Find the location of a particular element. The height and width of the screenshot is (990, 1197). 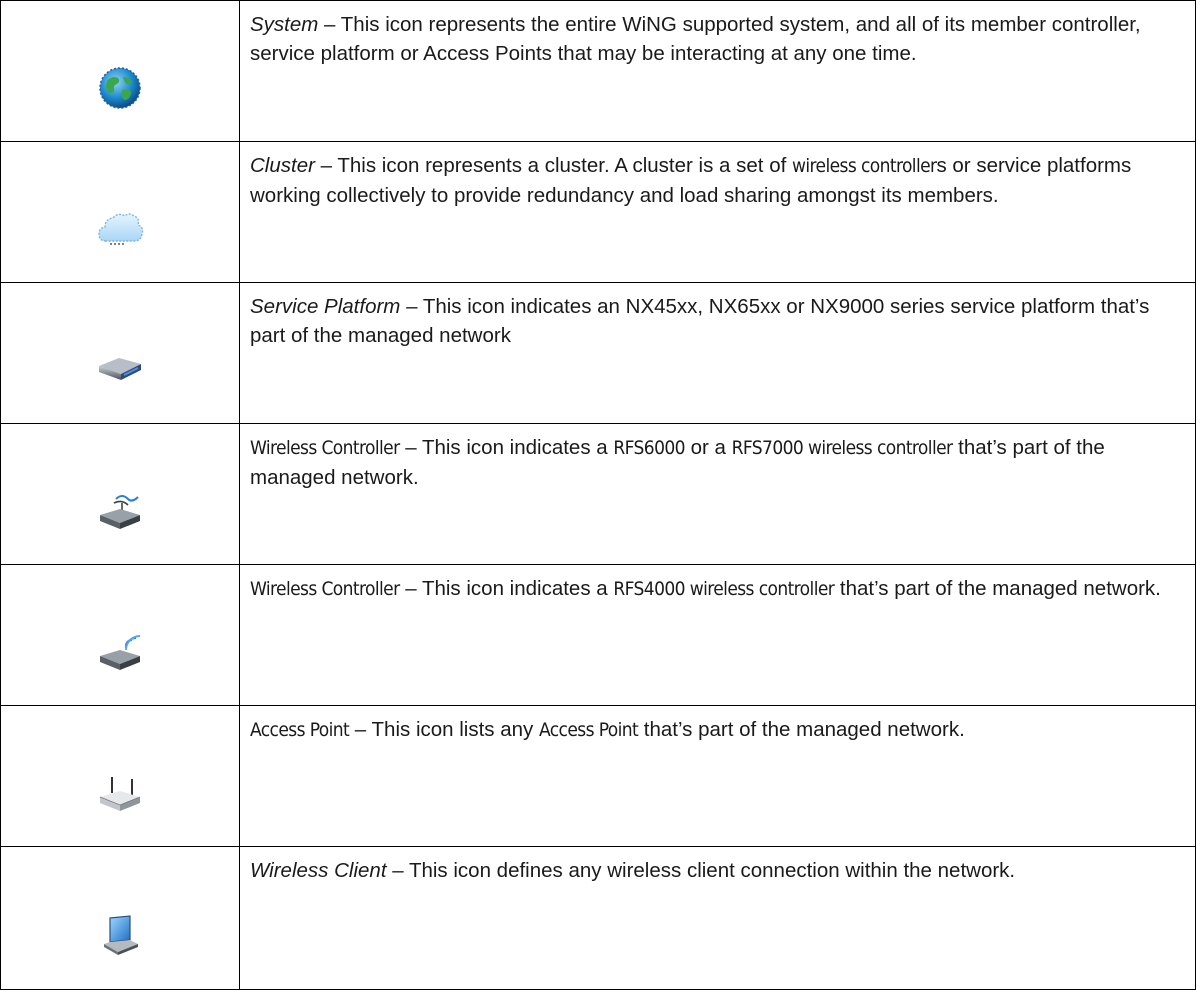

term-label: Cluster is located at coordinates (282, 165).